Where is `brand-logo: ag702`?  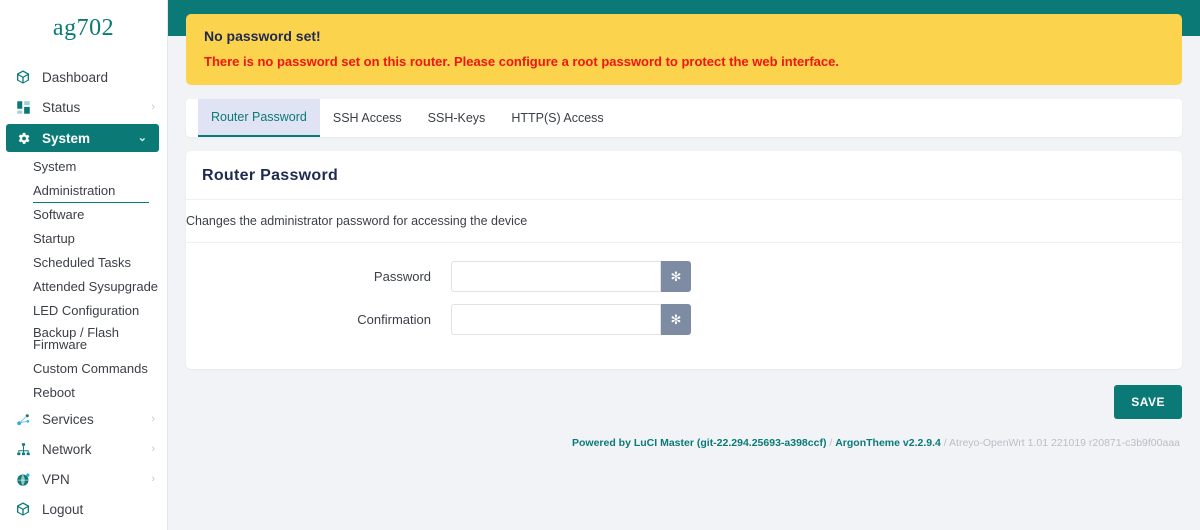 brand-logo: ag702 is located at coordinates (83, 28).